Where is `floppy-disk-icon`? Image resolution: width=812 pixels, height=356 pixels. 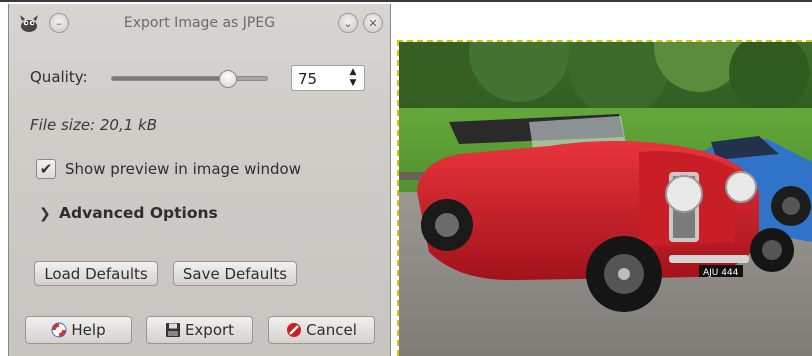 floppy-disk-icon is located at coordinates (173, 330).